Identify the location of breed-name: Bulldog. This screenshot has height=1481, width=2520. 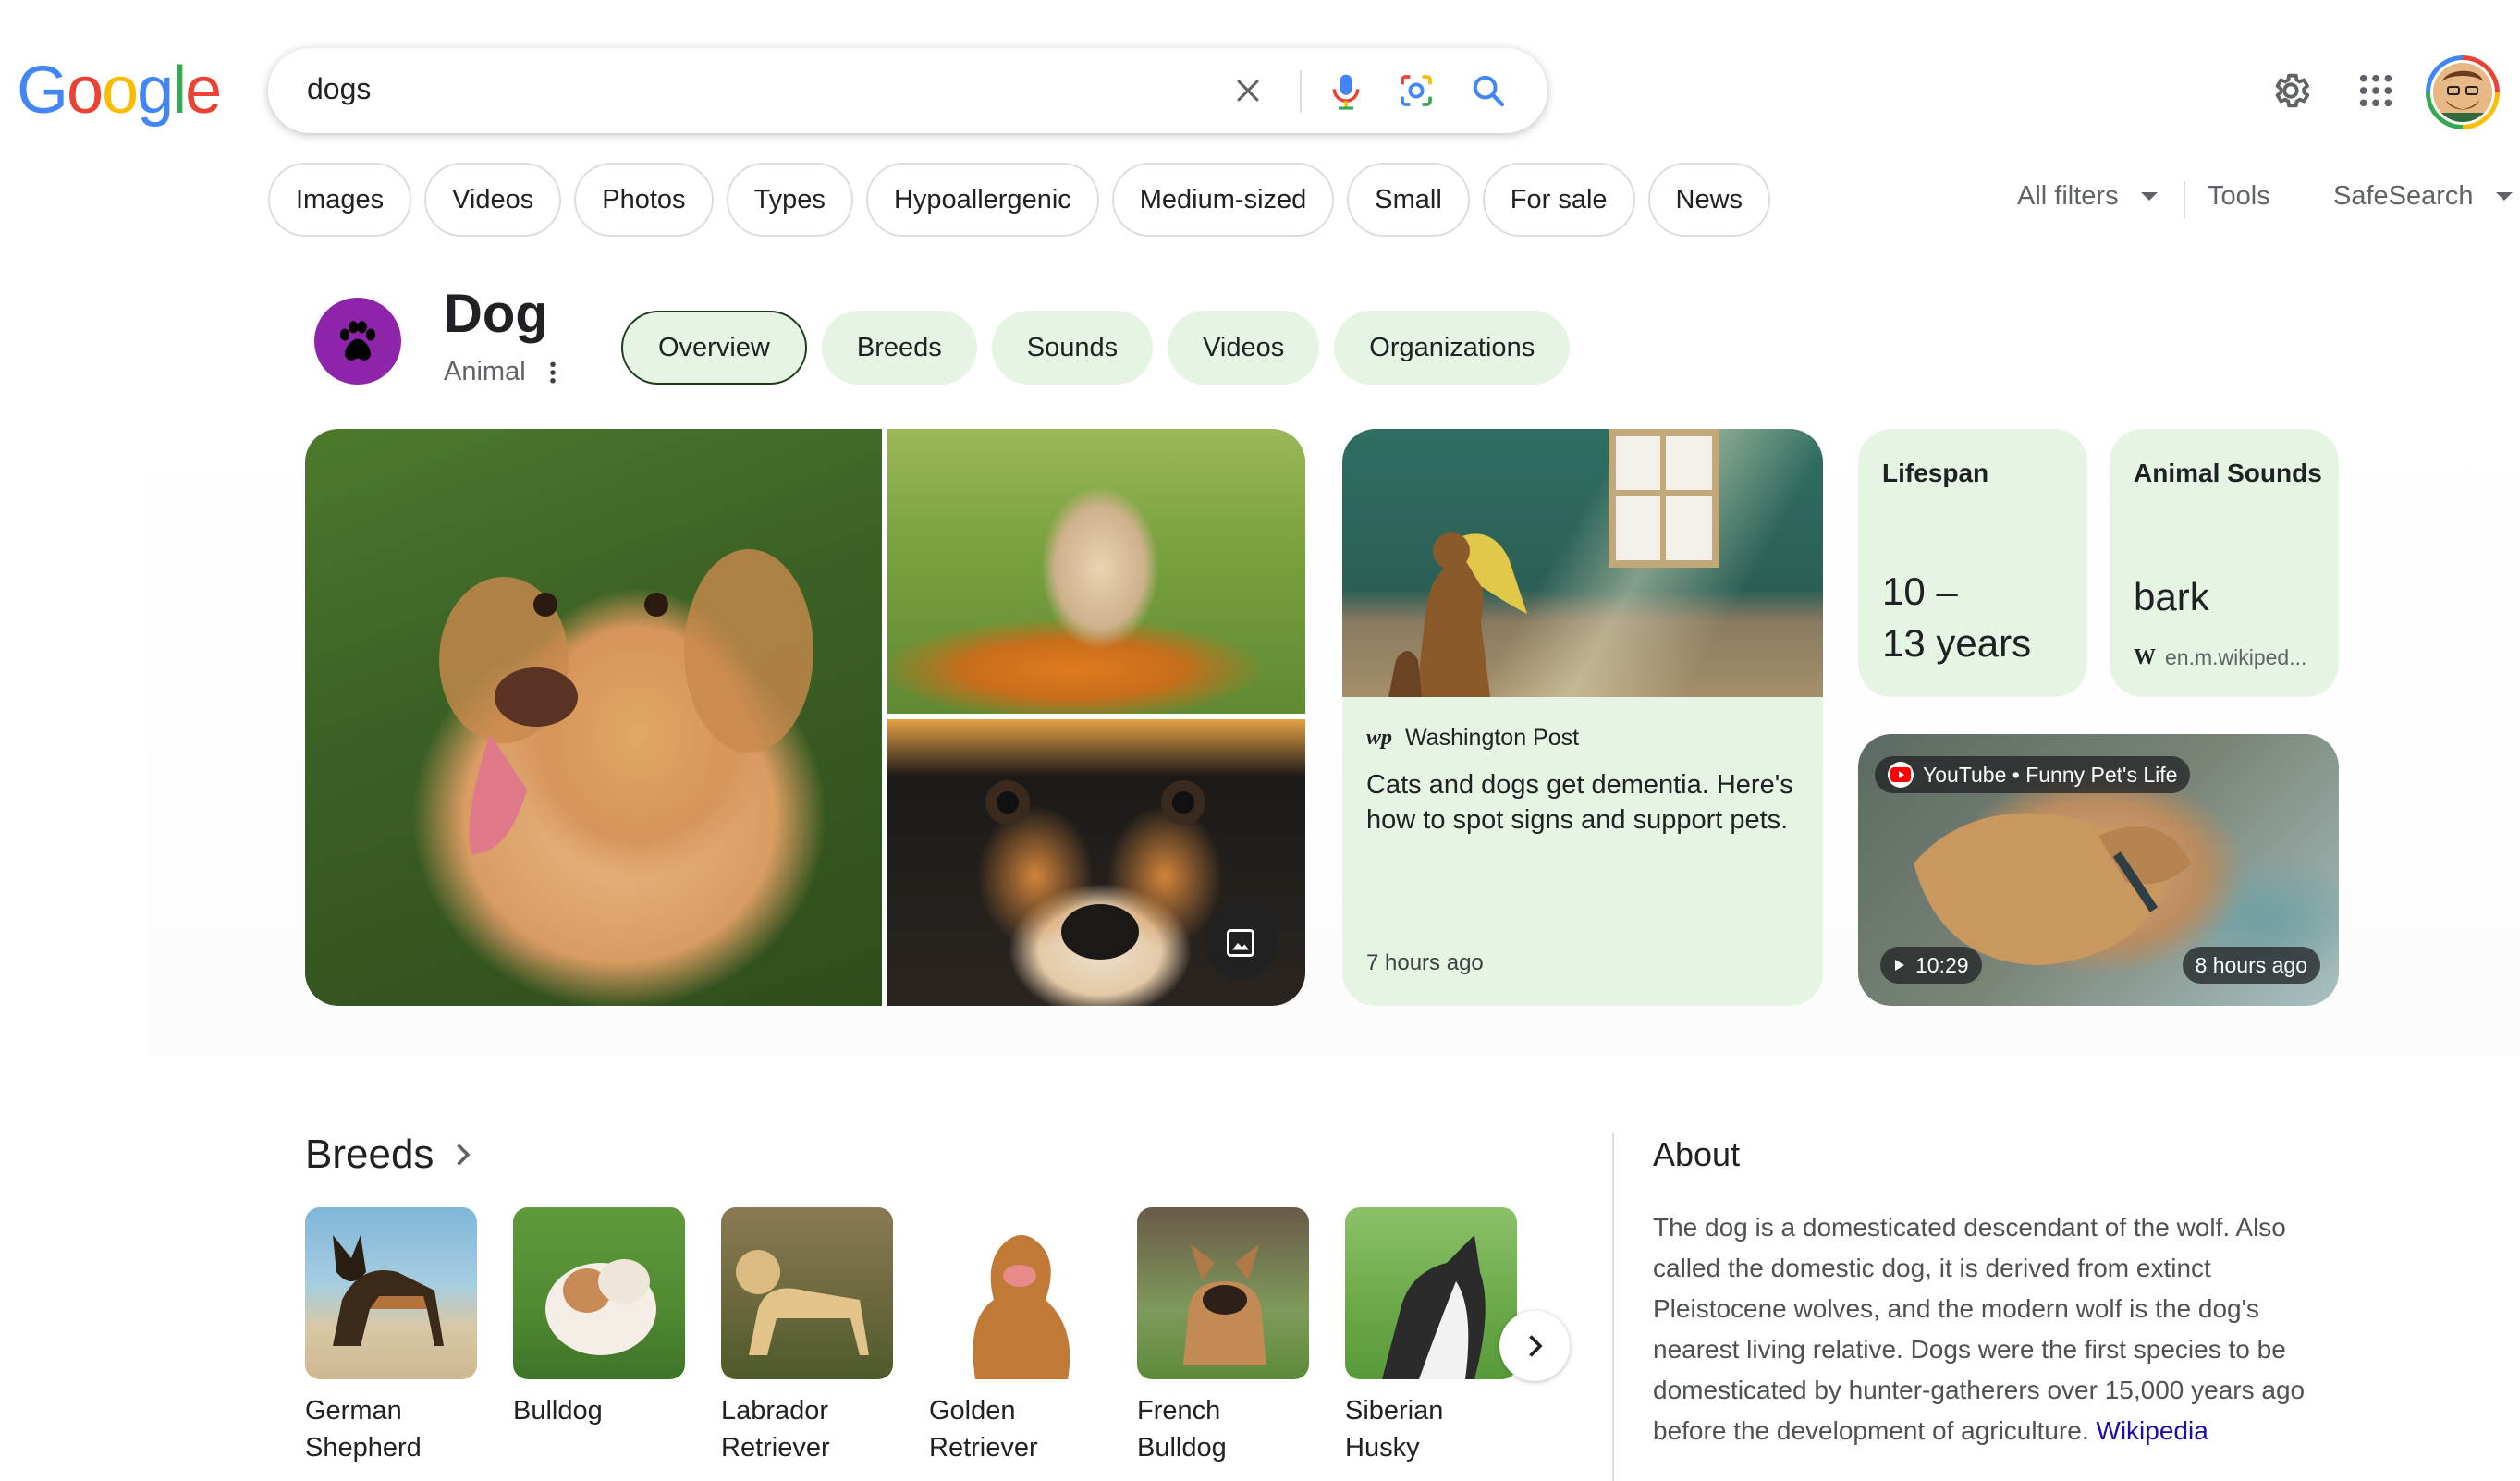
(558, 1411).